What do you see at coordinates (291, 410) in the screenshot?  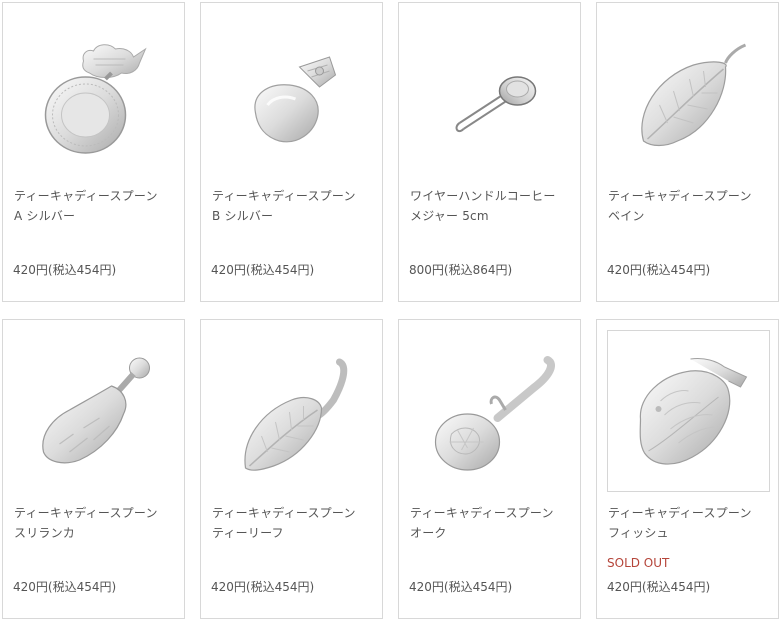 I see `tea-leaf-spoon-image` at bounding box center [291, 410].